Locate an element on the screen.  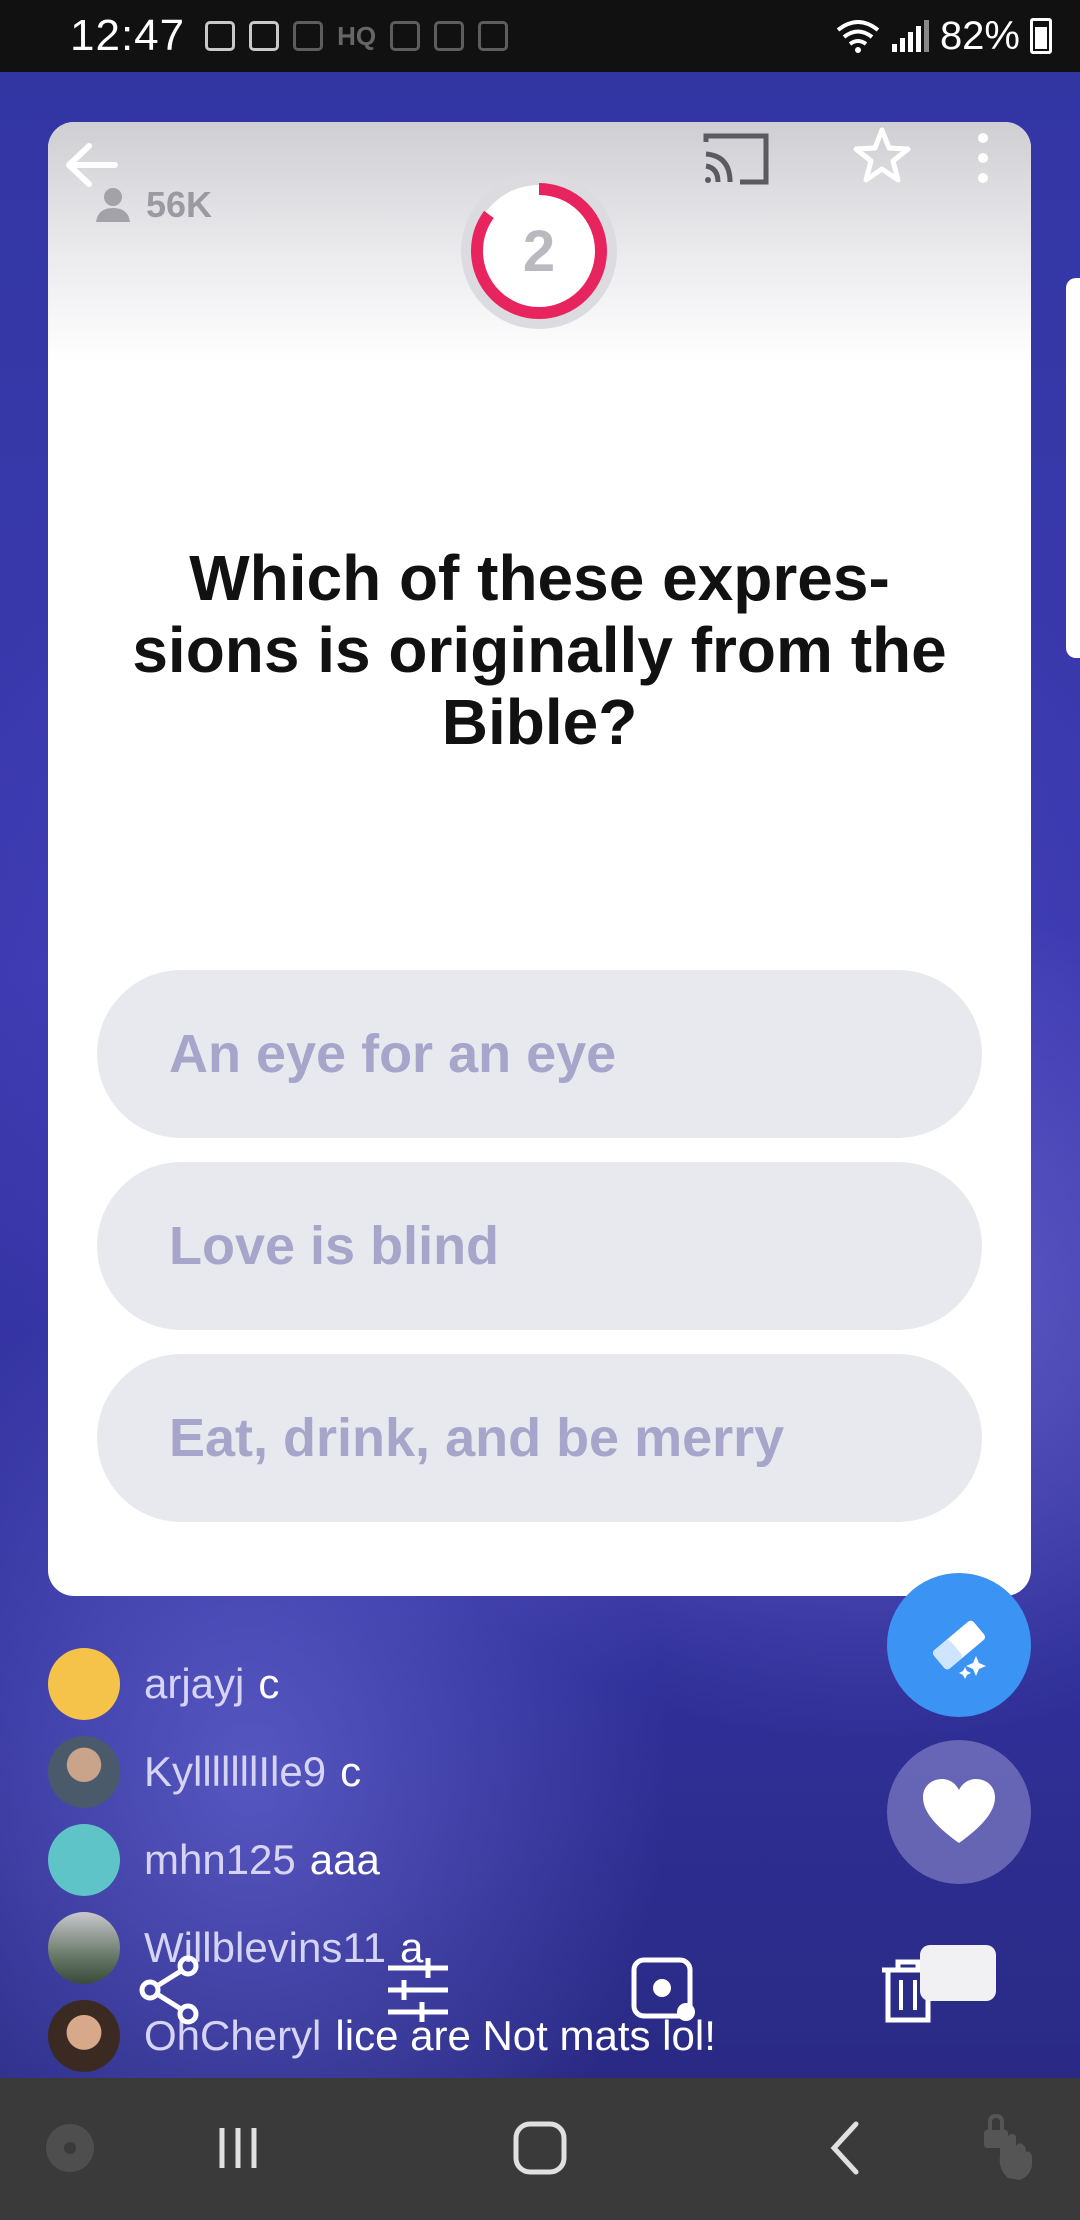
like-button is located at coordinates (959, 1812).